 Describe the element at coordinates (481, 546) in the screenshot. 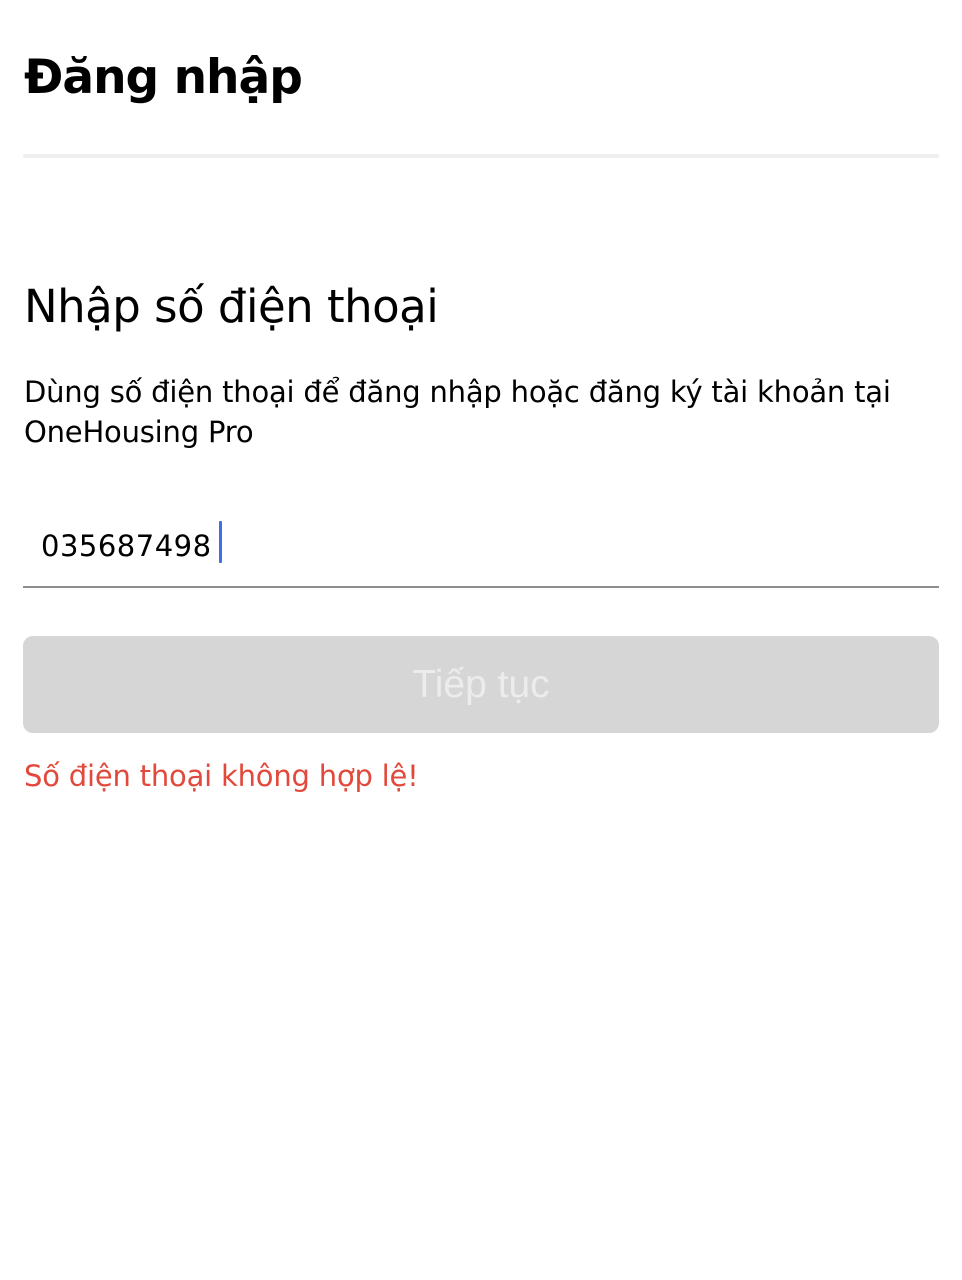

I see `phone-input` at that location.